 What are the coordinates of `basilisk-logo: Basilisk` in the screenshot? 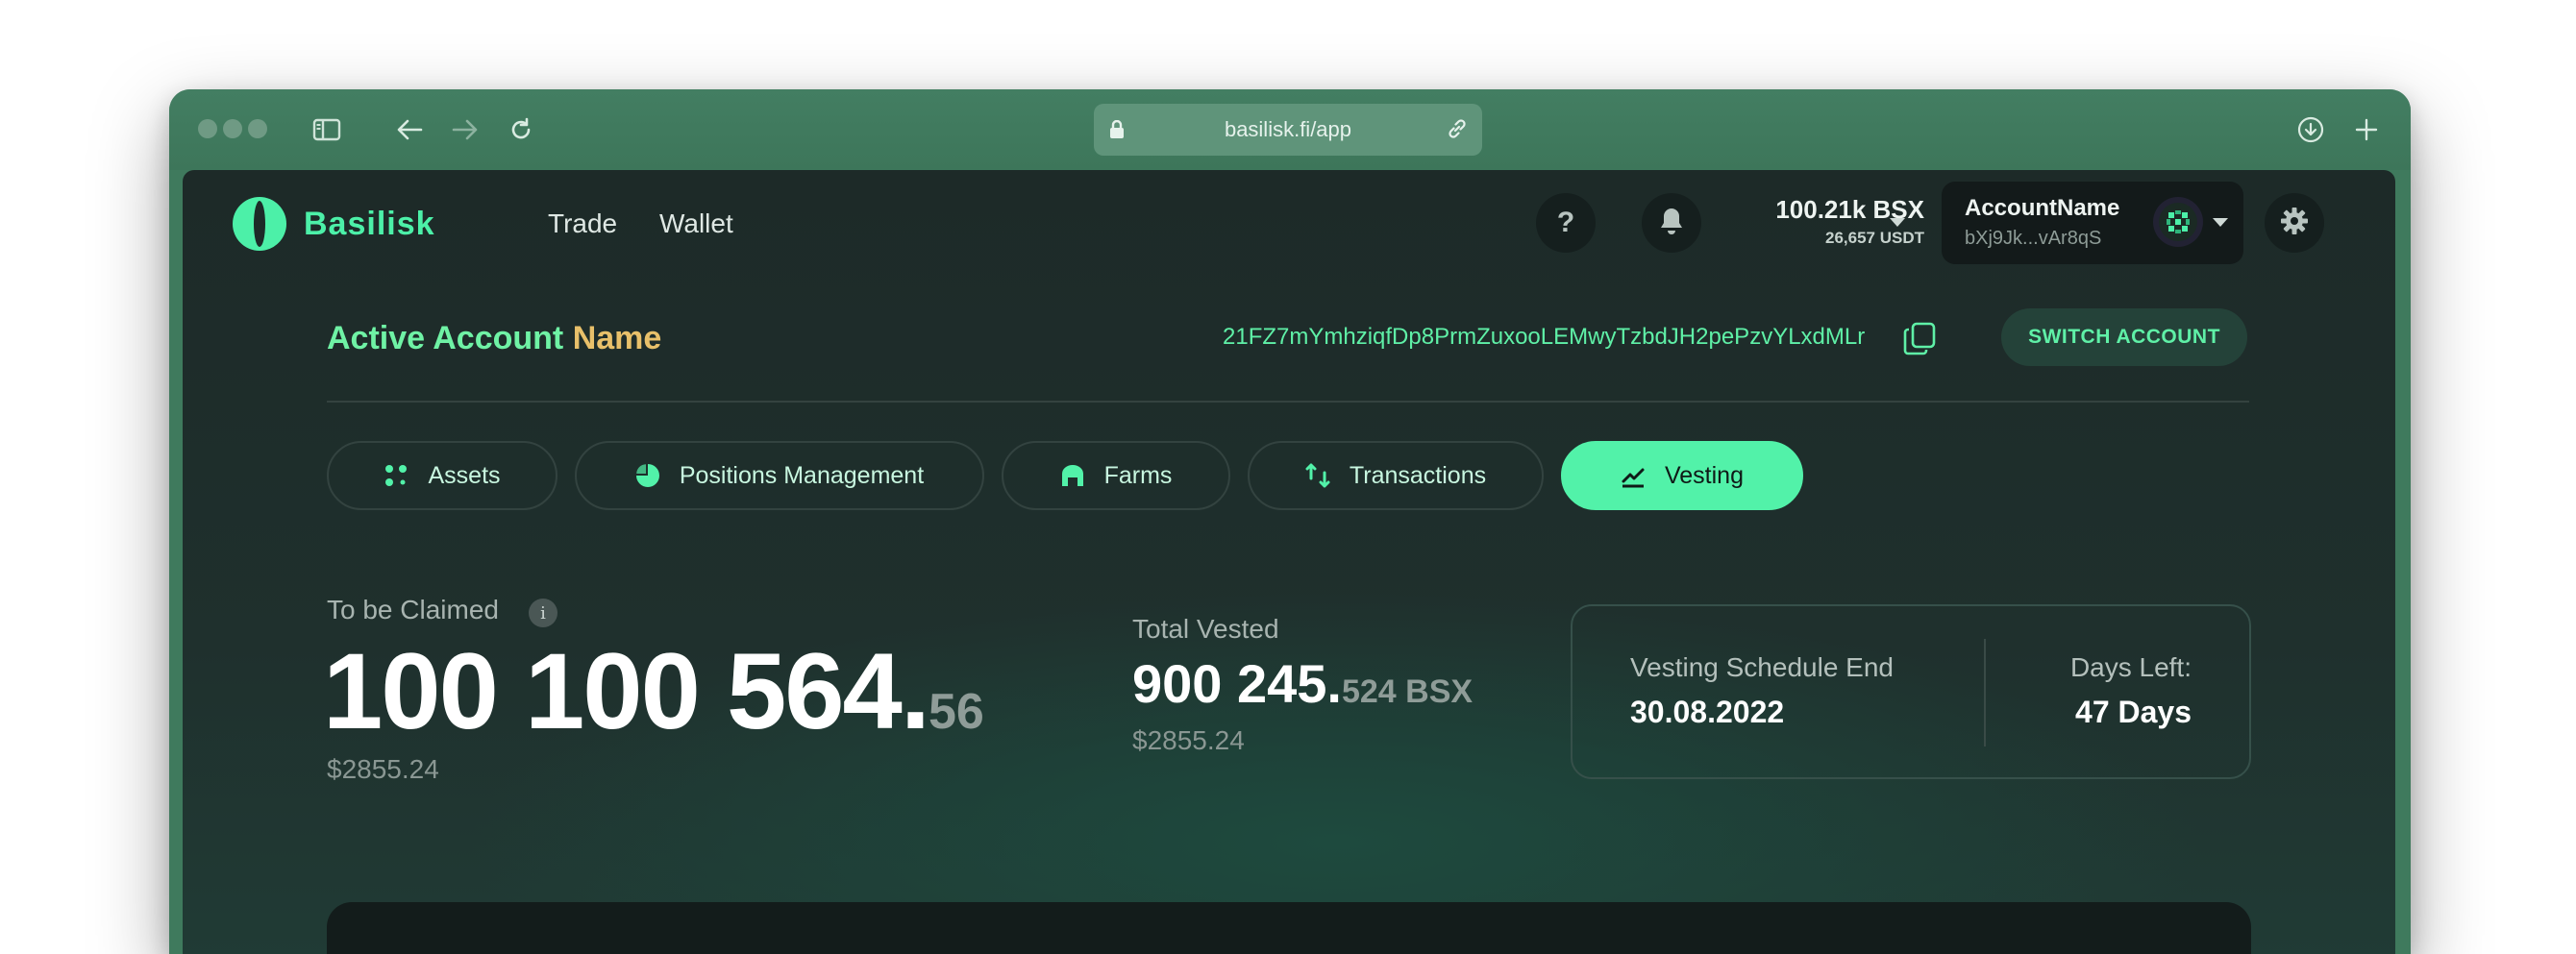 It's located at (334, 224).